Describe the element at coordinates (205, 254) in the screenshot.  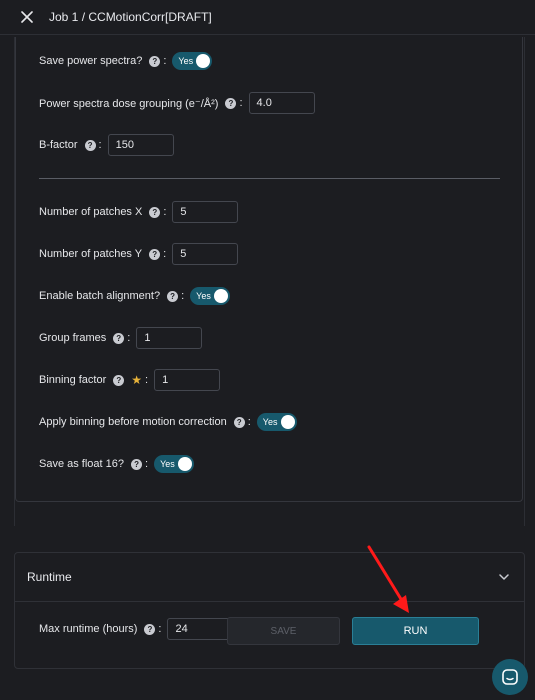
I see `patches-y-input: 5` at that location.